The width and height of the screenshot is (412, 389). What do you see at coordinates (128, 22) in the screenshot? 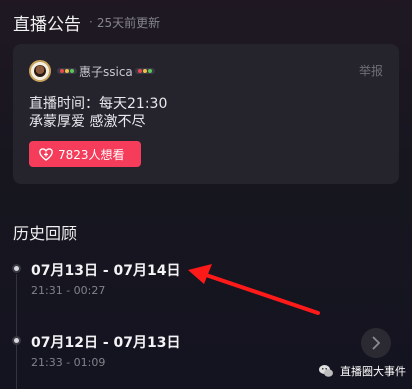
I see `updated-time: 25天前更新` at bounding box center [128, 22].